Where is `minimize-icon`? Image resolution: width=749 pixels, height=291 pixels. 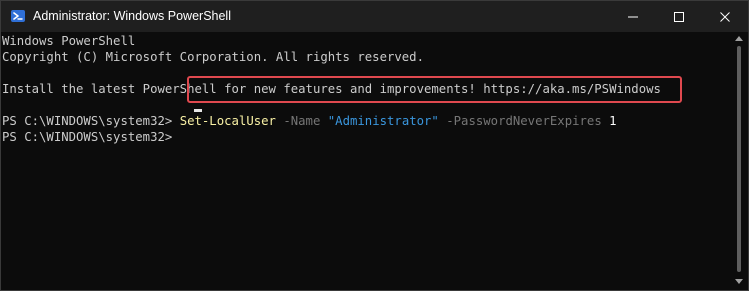 minimize-icon is located at coordinates (633, 17).